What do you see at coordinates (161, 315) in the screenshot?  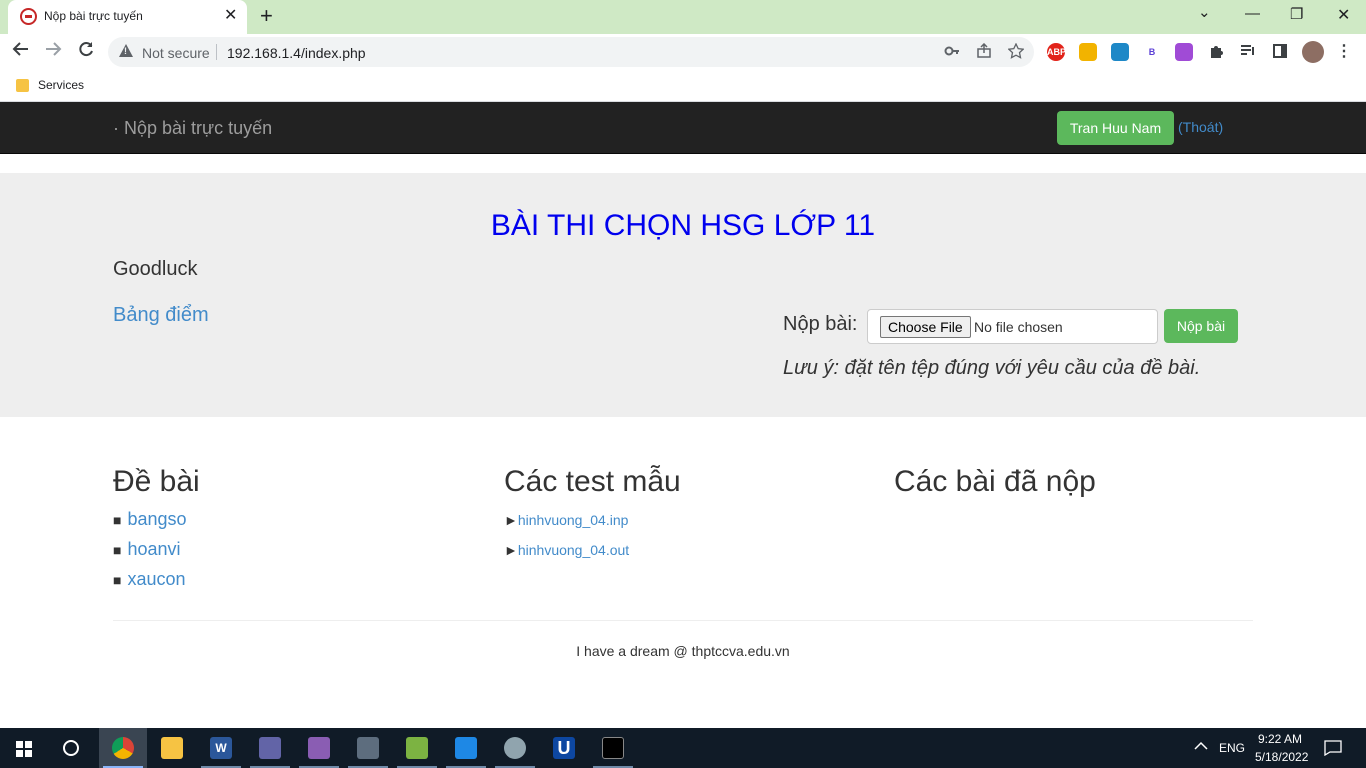 I see `scoreboard-link: Bảng điểm` at bounding box center [161, 315].